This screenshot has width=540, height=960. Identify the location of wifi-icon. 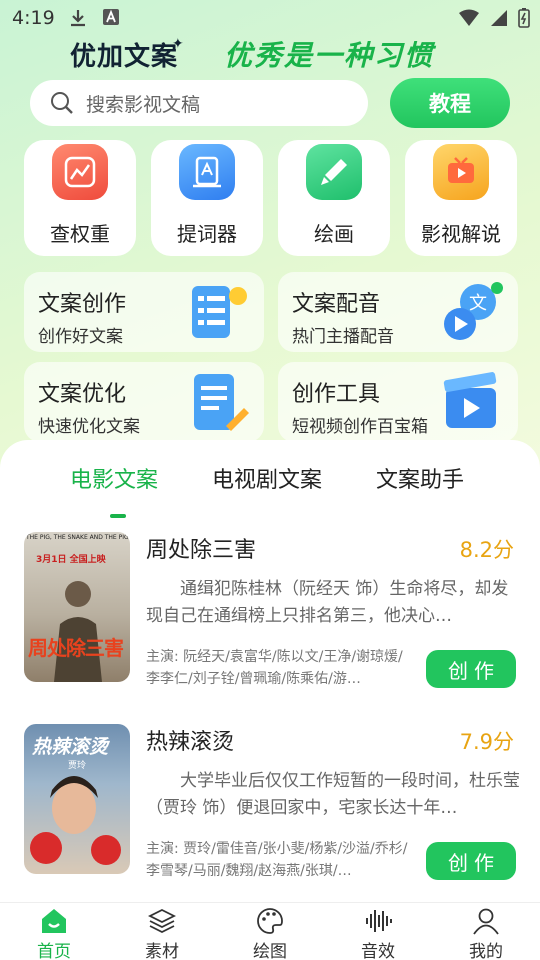
(469, 17).